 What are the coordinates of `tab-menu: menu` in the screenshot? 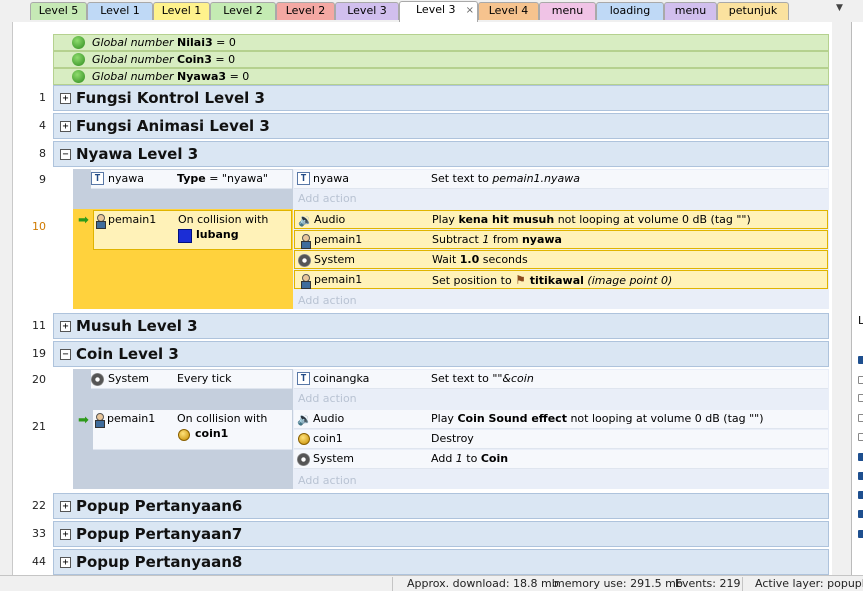 It's located at (567, 11).